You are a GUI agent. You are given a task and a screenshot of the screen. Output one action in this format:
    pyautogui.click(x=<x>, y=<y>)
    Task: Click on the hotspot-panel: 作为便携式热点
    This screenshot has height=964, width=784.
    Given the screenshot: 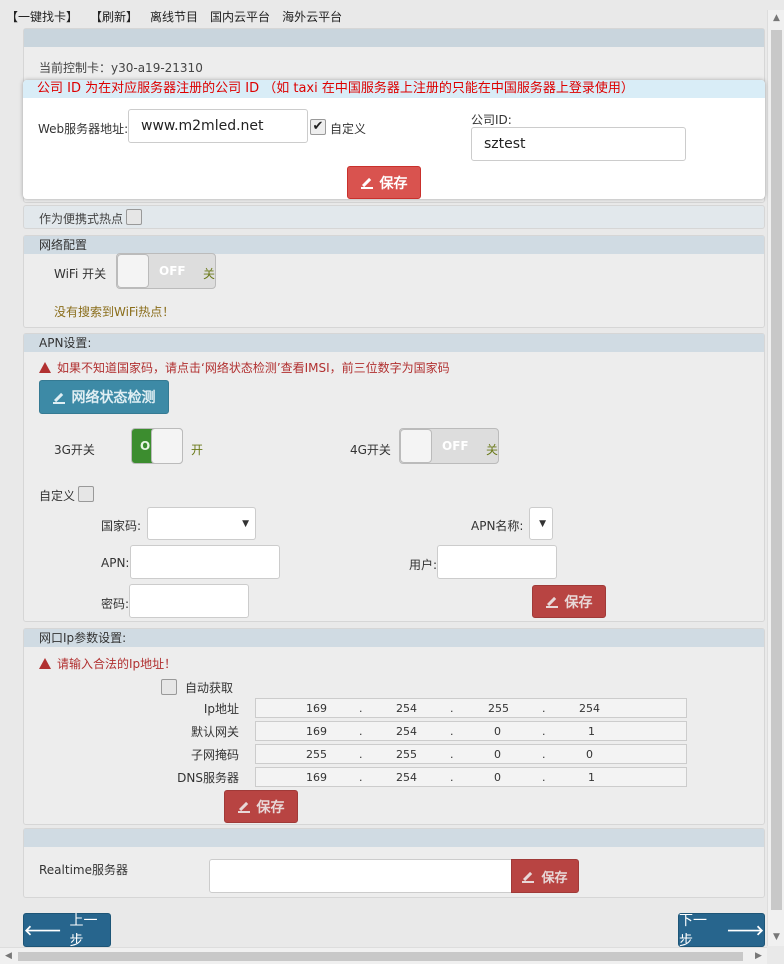 What is the action you would take?
    pyautogui.click(x=394, y=217)
    